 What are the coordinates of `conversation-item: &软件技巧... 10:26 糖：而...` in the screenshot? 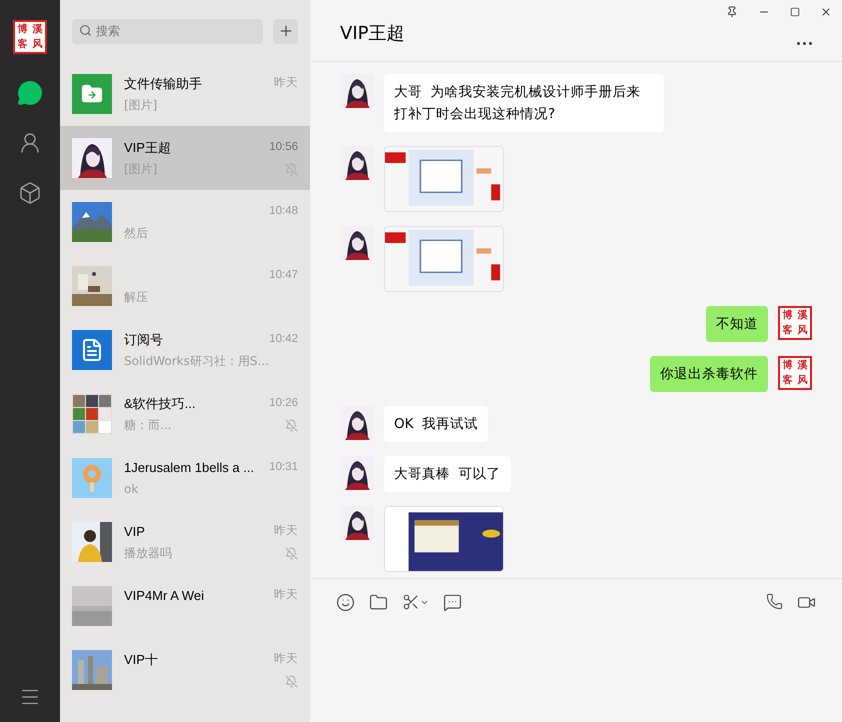 It's located at (185, 414).